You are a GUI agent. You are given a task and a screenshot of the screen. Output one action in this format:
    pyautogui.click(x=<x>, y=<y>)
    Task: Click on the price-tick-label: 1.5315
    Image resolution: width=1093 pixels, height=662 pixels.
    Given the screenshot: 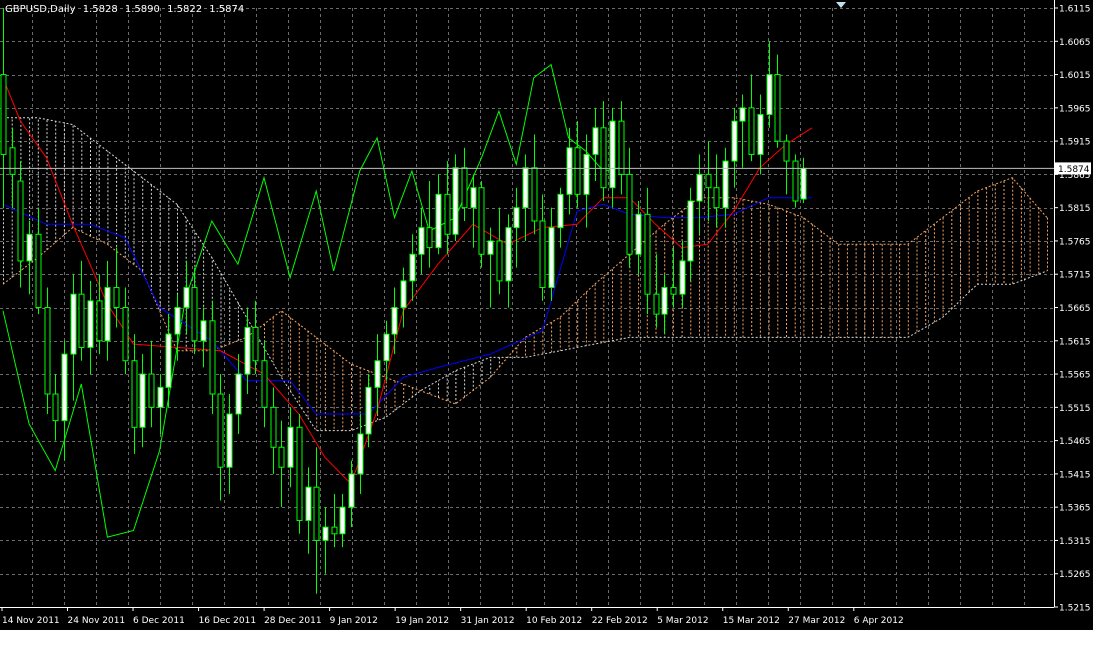 What is the action you would take?
    pyautogui.click(x=1075, y=542)
    